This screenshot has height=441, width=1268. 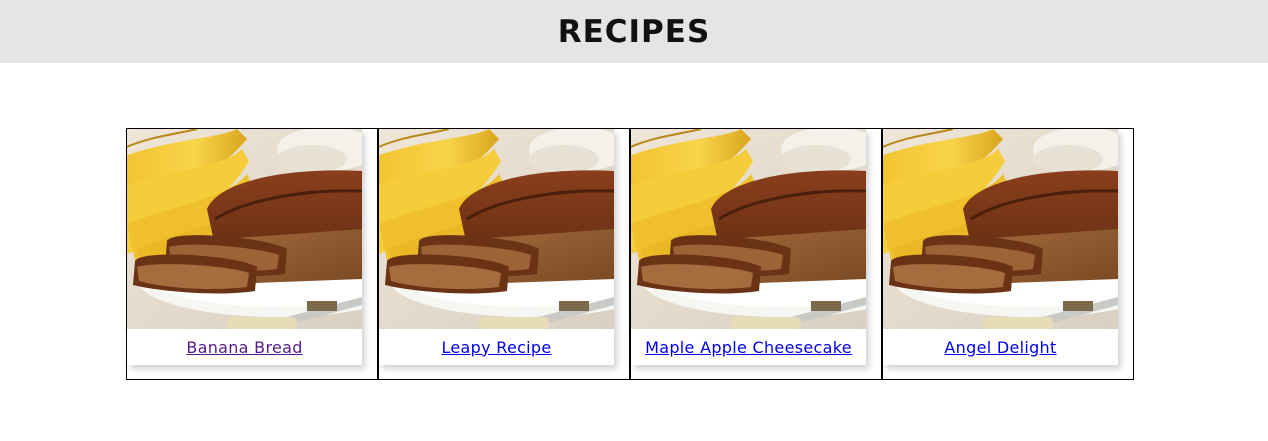 I want to click on recipe-link-banana-bread: Banana Bread, so click(x=244, y=347).